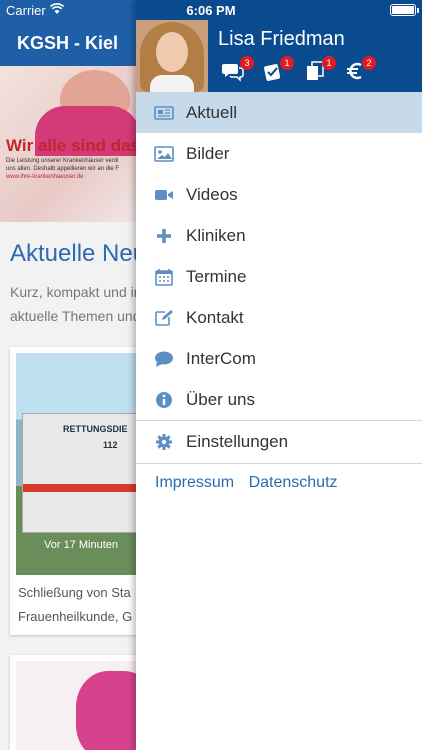 This screenshot has height=750, width=422. Describe the element at coordinates (279, 317) in the screenshot. I see `menu-item-kontakt: Kontakt` at that location.